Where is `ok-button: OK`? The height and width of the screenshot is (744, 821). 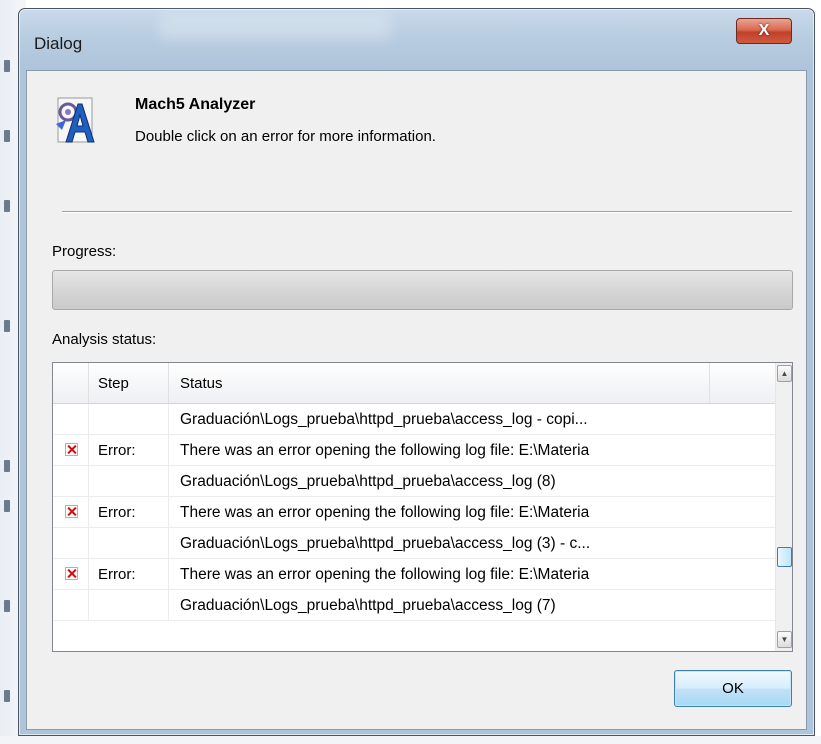 ok-button: OK is located at coordinates (733, 688).